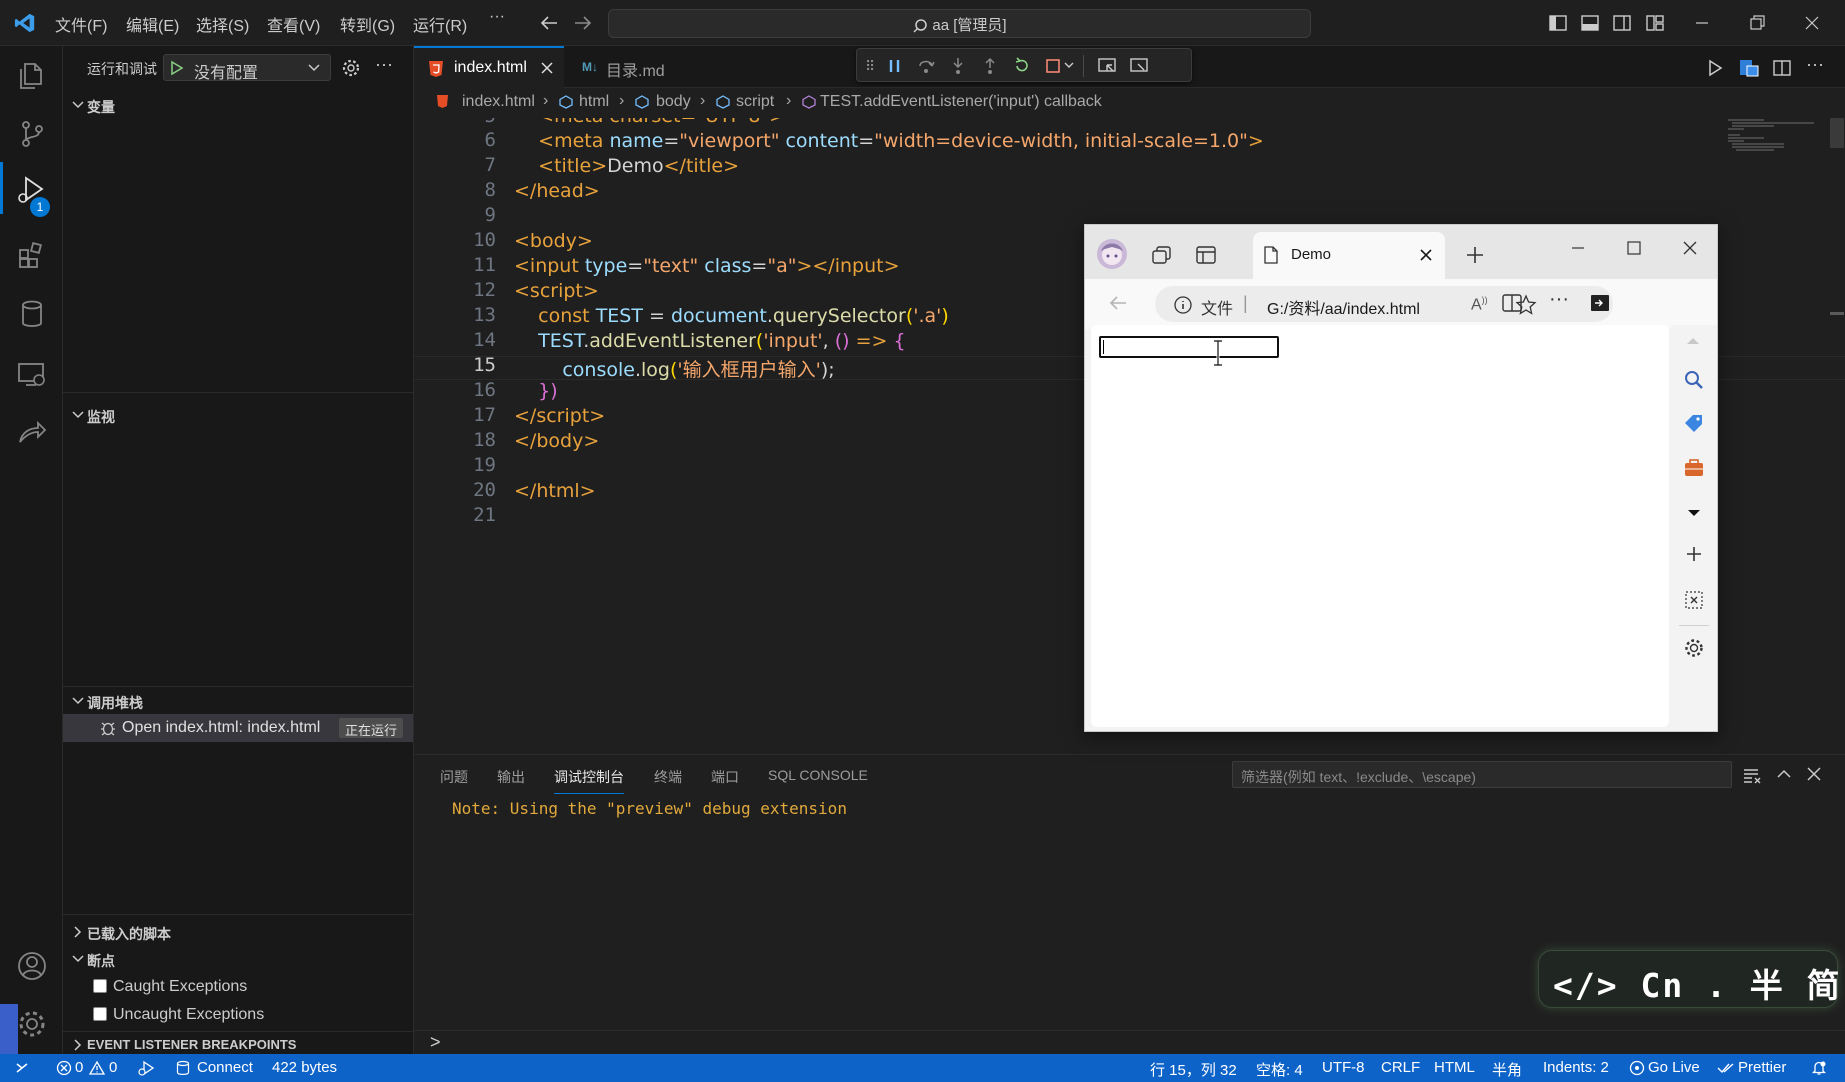  I want to click on breadcrumb-html: html, so click(594, 102).